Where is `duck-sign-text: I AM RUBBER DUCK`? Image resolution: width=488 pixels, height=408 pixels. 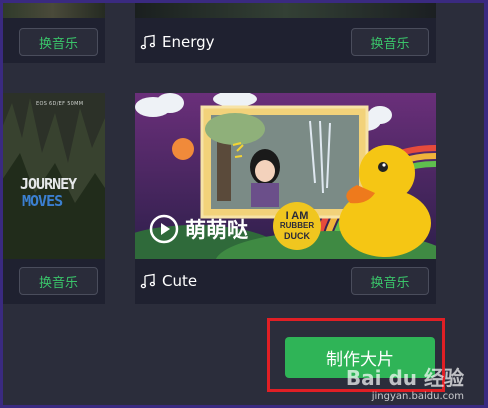
duck-sign-text: I AM RUBBER DUCK is located at coordinates (297, 226).